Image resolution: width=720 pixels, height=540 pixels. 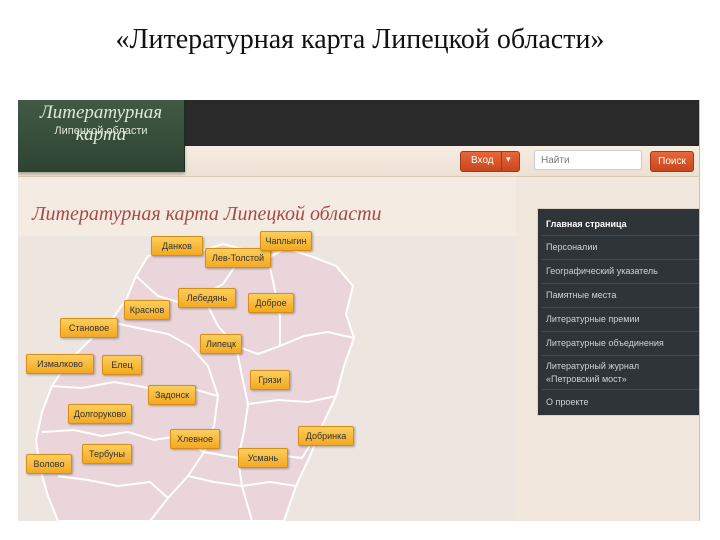 What do you see at coordinates (572, 247) in the screenshot?
I see `sidebar-item-label: Персоналии` at bounding box center [572, 247].